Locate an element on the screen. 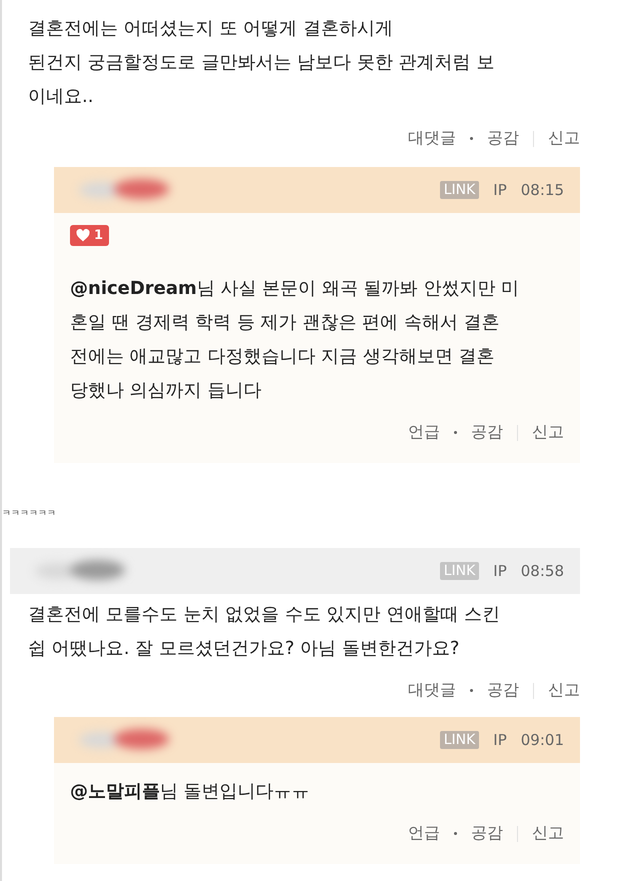  comment-text: @niceDream님 사실 본문이 왜곡 될까봐 안썼지만 미 혼일 땐 경제력 학력 등 제가 괜찮은 편에 속해서 결혼 전에는 애교많고 다정했습니다 지금 생각해보면 결혼 당했나 의심까지 듭니다 is located at coordinates (295, 340).